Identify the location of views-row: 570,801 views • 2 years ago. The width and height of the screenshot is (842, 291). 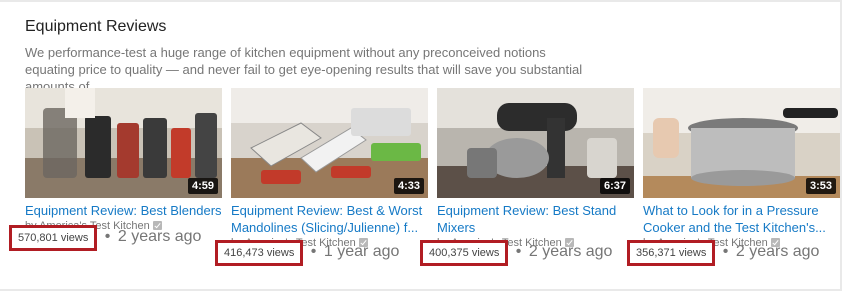
(105, 238).